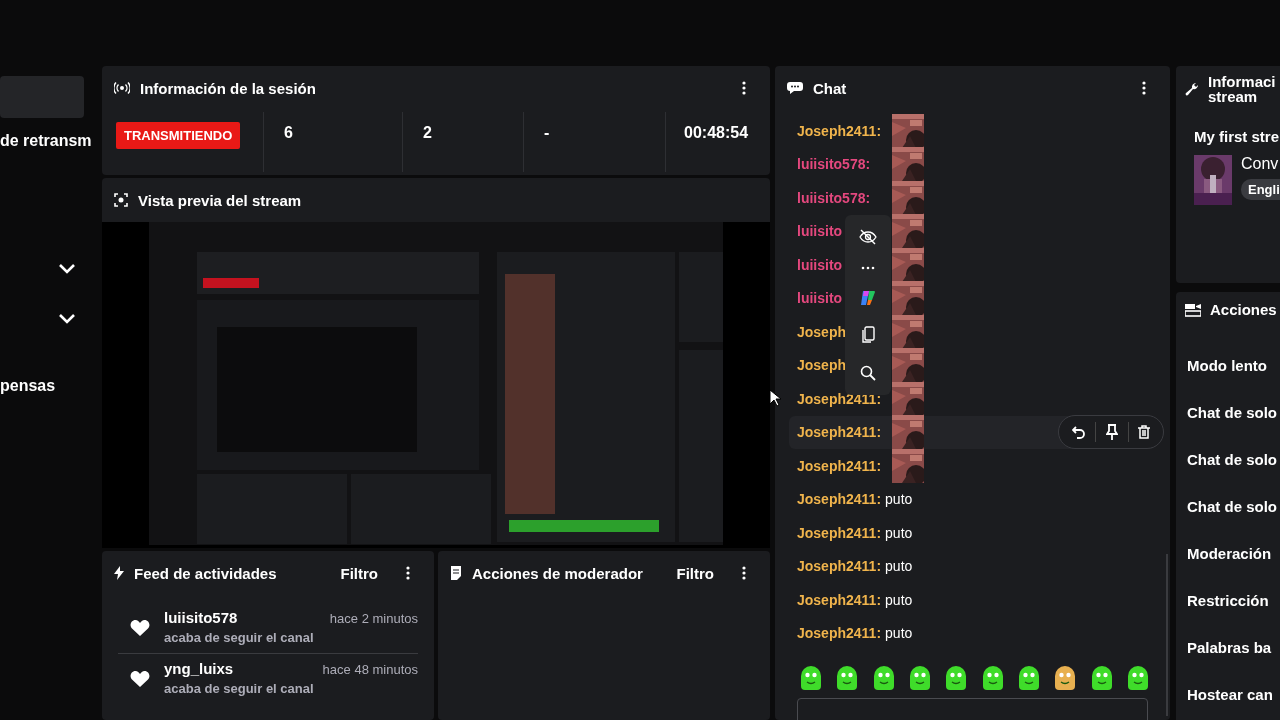  I want to click on panel-title: Acciones de moderador, so click(558, 573).